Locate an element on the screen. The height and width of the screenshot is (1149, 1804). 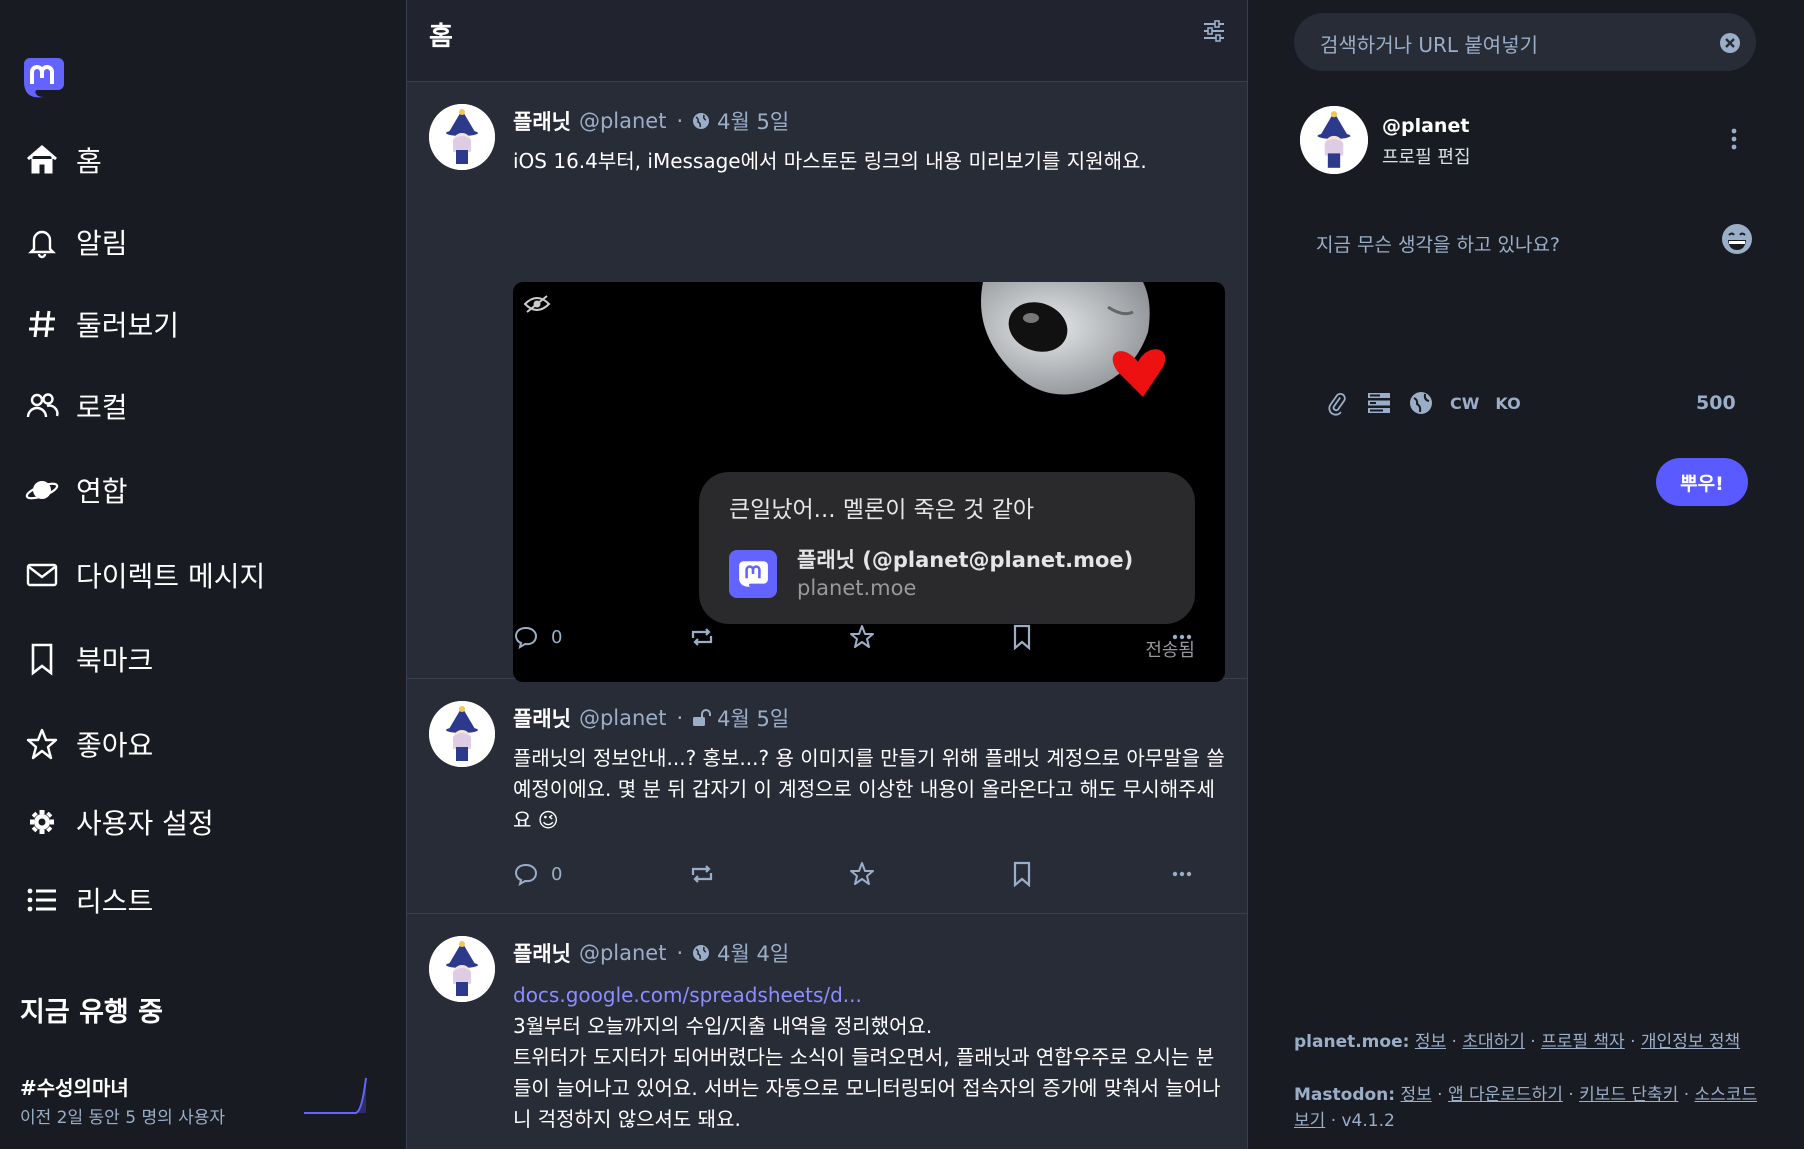
nav-item-federated: 연합 is located at coordinates (202, 490).